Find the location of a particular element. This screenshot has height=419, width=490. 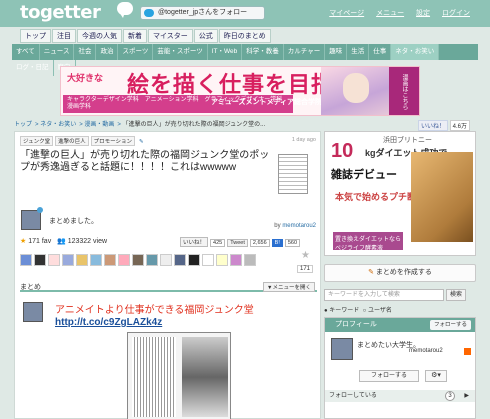

twitter-follow-button: @togetter_jpさんをフォロー is located at coordinates (202, 13).